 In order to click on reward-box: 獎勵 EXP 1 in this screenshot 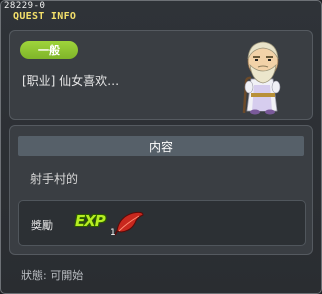, I will do `click(162, 223)`.